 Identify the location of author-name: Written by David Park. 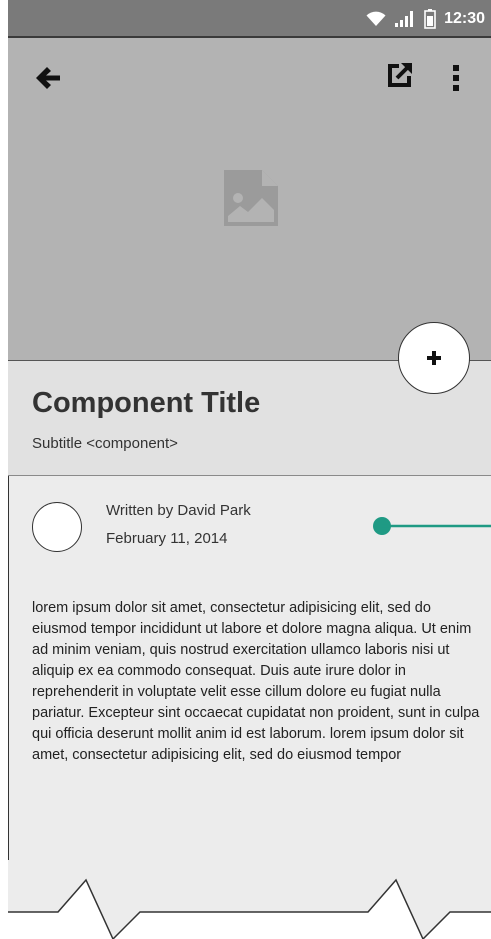
(178, 510).